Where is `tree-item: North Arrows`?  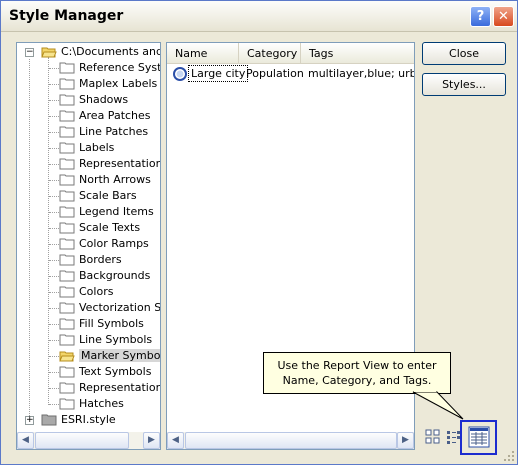
tree-item: North Arrows is located at coordinates (105, 180).